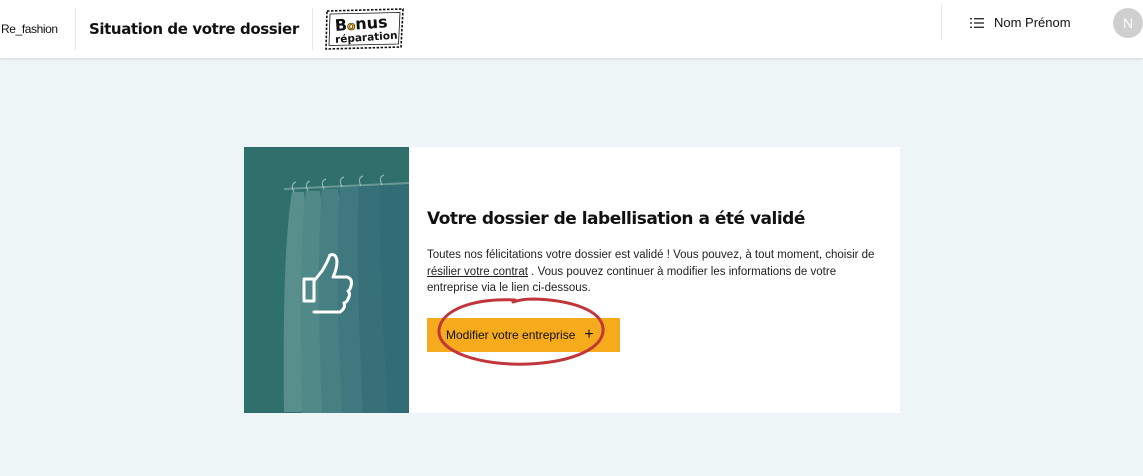 The image size is (1143, 476). Describe the element at coordinates (589, 334) in the screenshot. I see `plus-icon: +` at that location.